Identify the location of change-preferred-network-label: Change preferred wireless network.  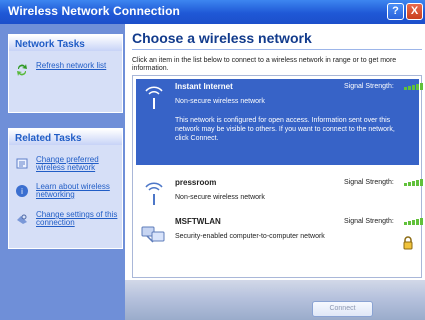
(67, 163).